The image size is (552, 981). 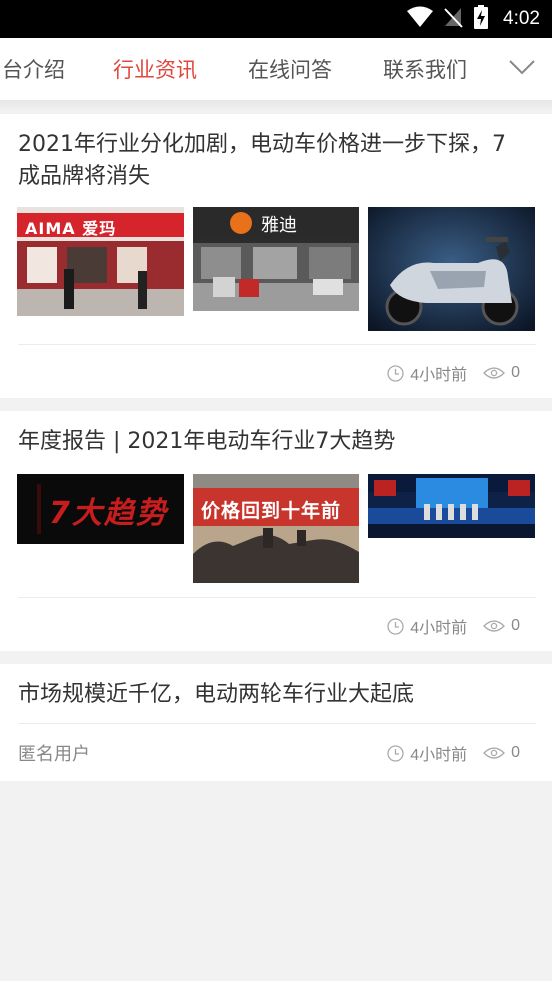 What do you see at coordinates (271, 511) in the screenshot?
I see `thumbnail-sign-text: 价格回到十年前` at bounding box center [271, 511].